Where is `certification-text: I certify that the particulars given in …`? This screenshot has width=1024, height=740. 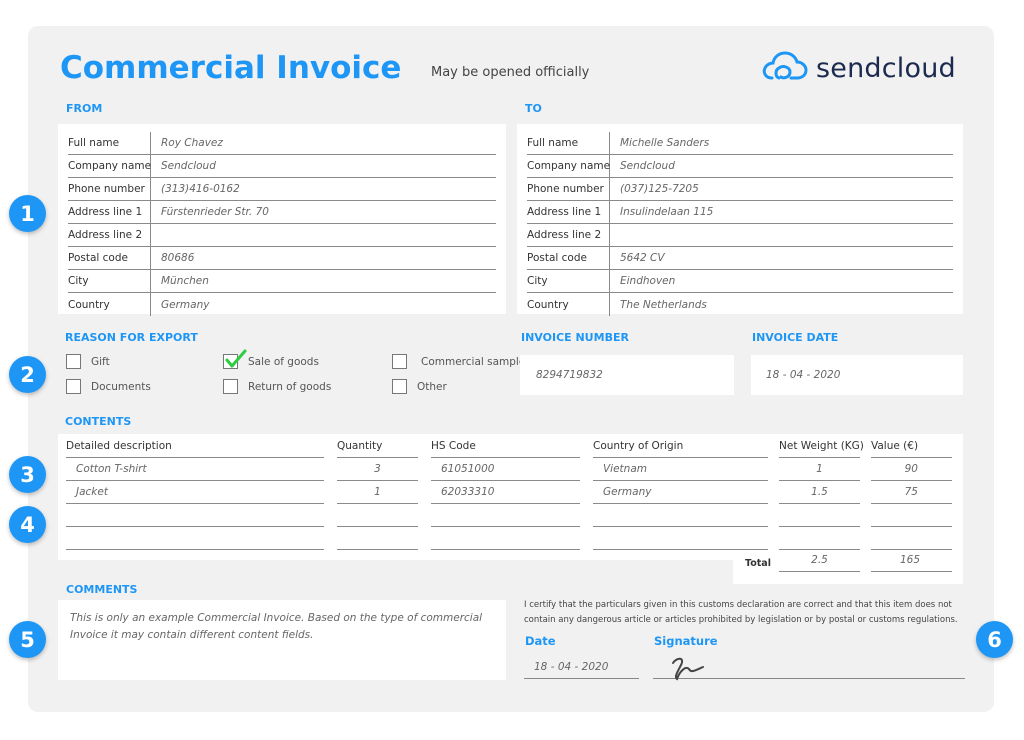 certification-text: I certify that the particulars given in … is located at coordinates (741, 612).